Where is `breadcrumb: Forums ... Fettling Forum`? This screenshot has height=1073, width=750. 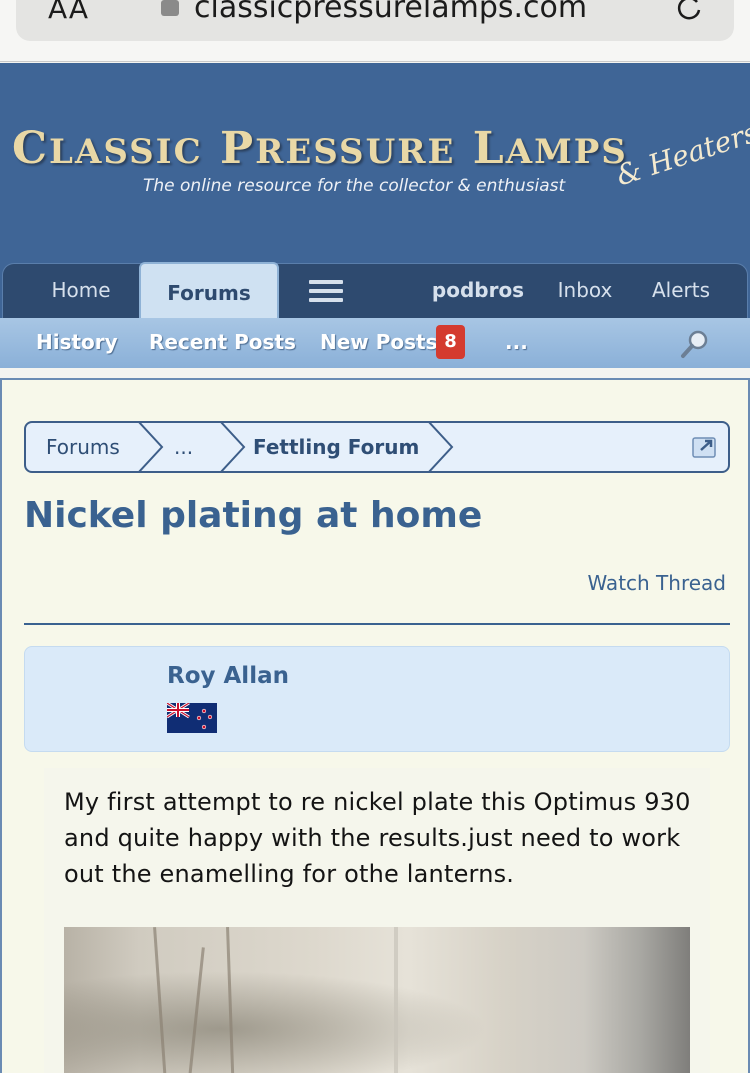
breadcrumb: Forums ... Fettling Forum is located at coordinates (377, 447).